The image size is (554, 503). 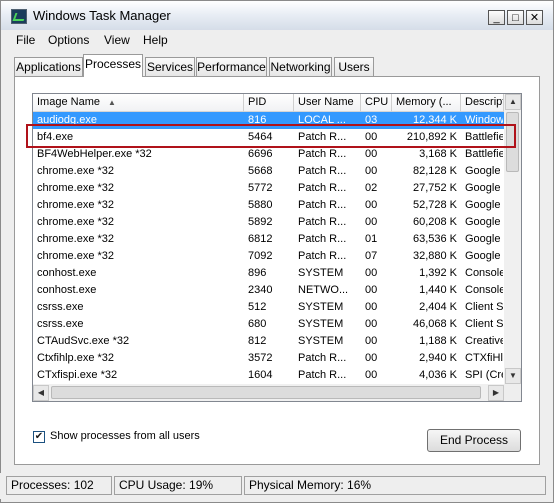 What do you see at coordinates (496, 17) in the screenshot?
I see `minimize-button: _` at bounding box center [496, 17].